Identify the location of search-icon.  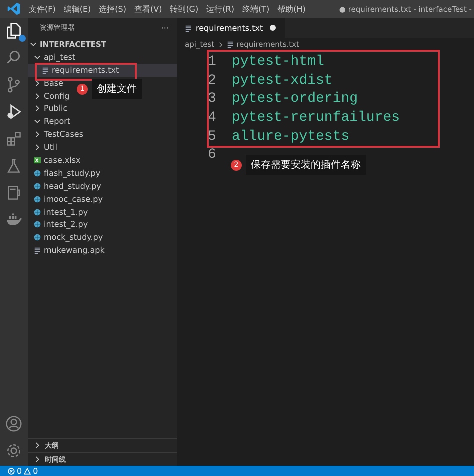
(14, 58).